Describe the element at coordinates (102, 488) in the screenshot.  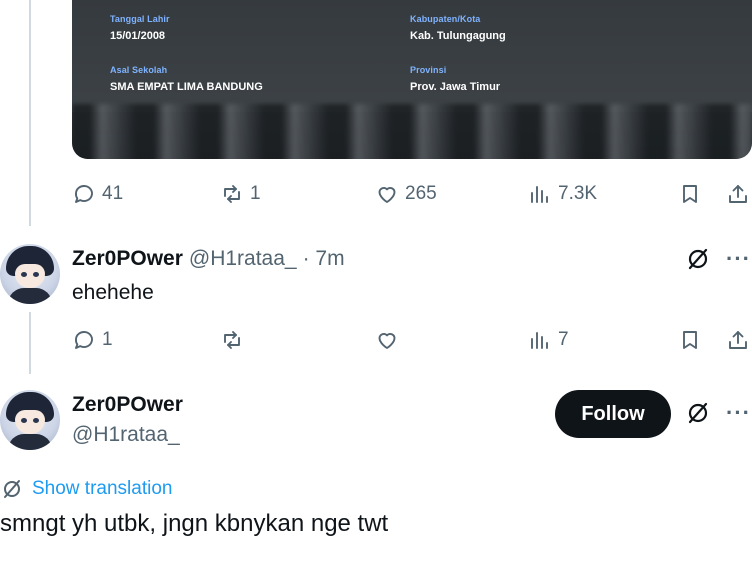
I see `show-translation-label: Show translation` at that location.